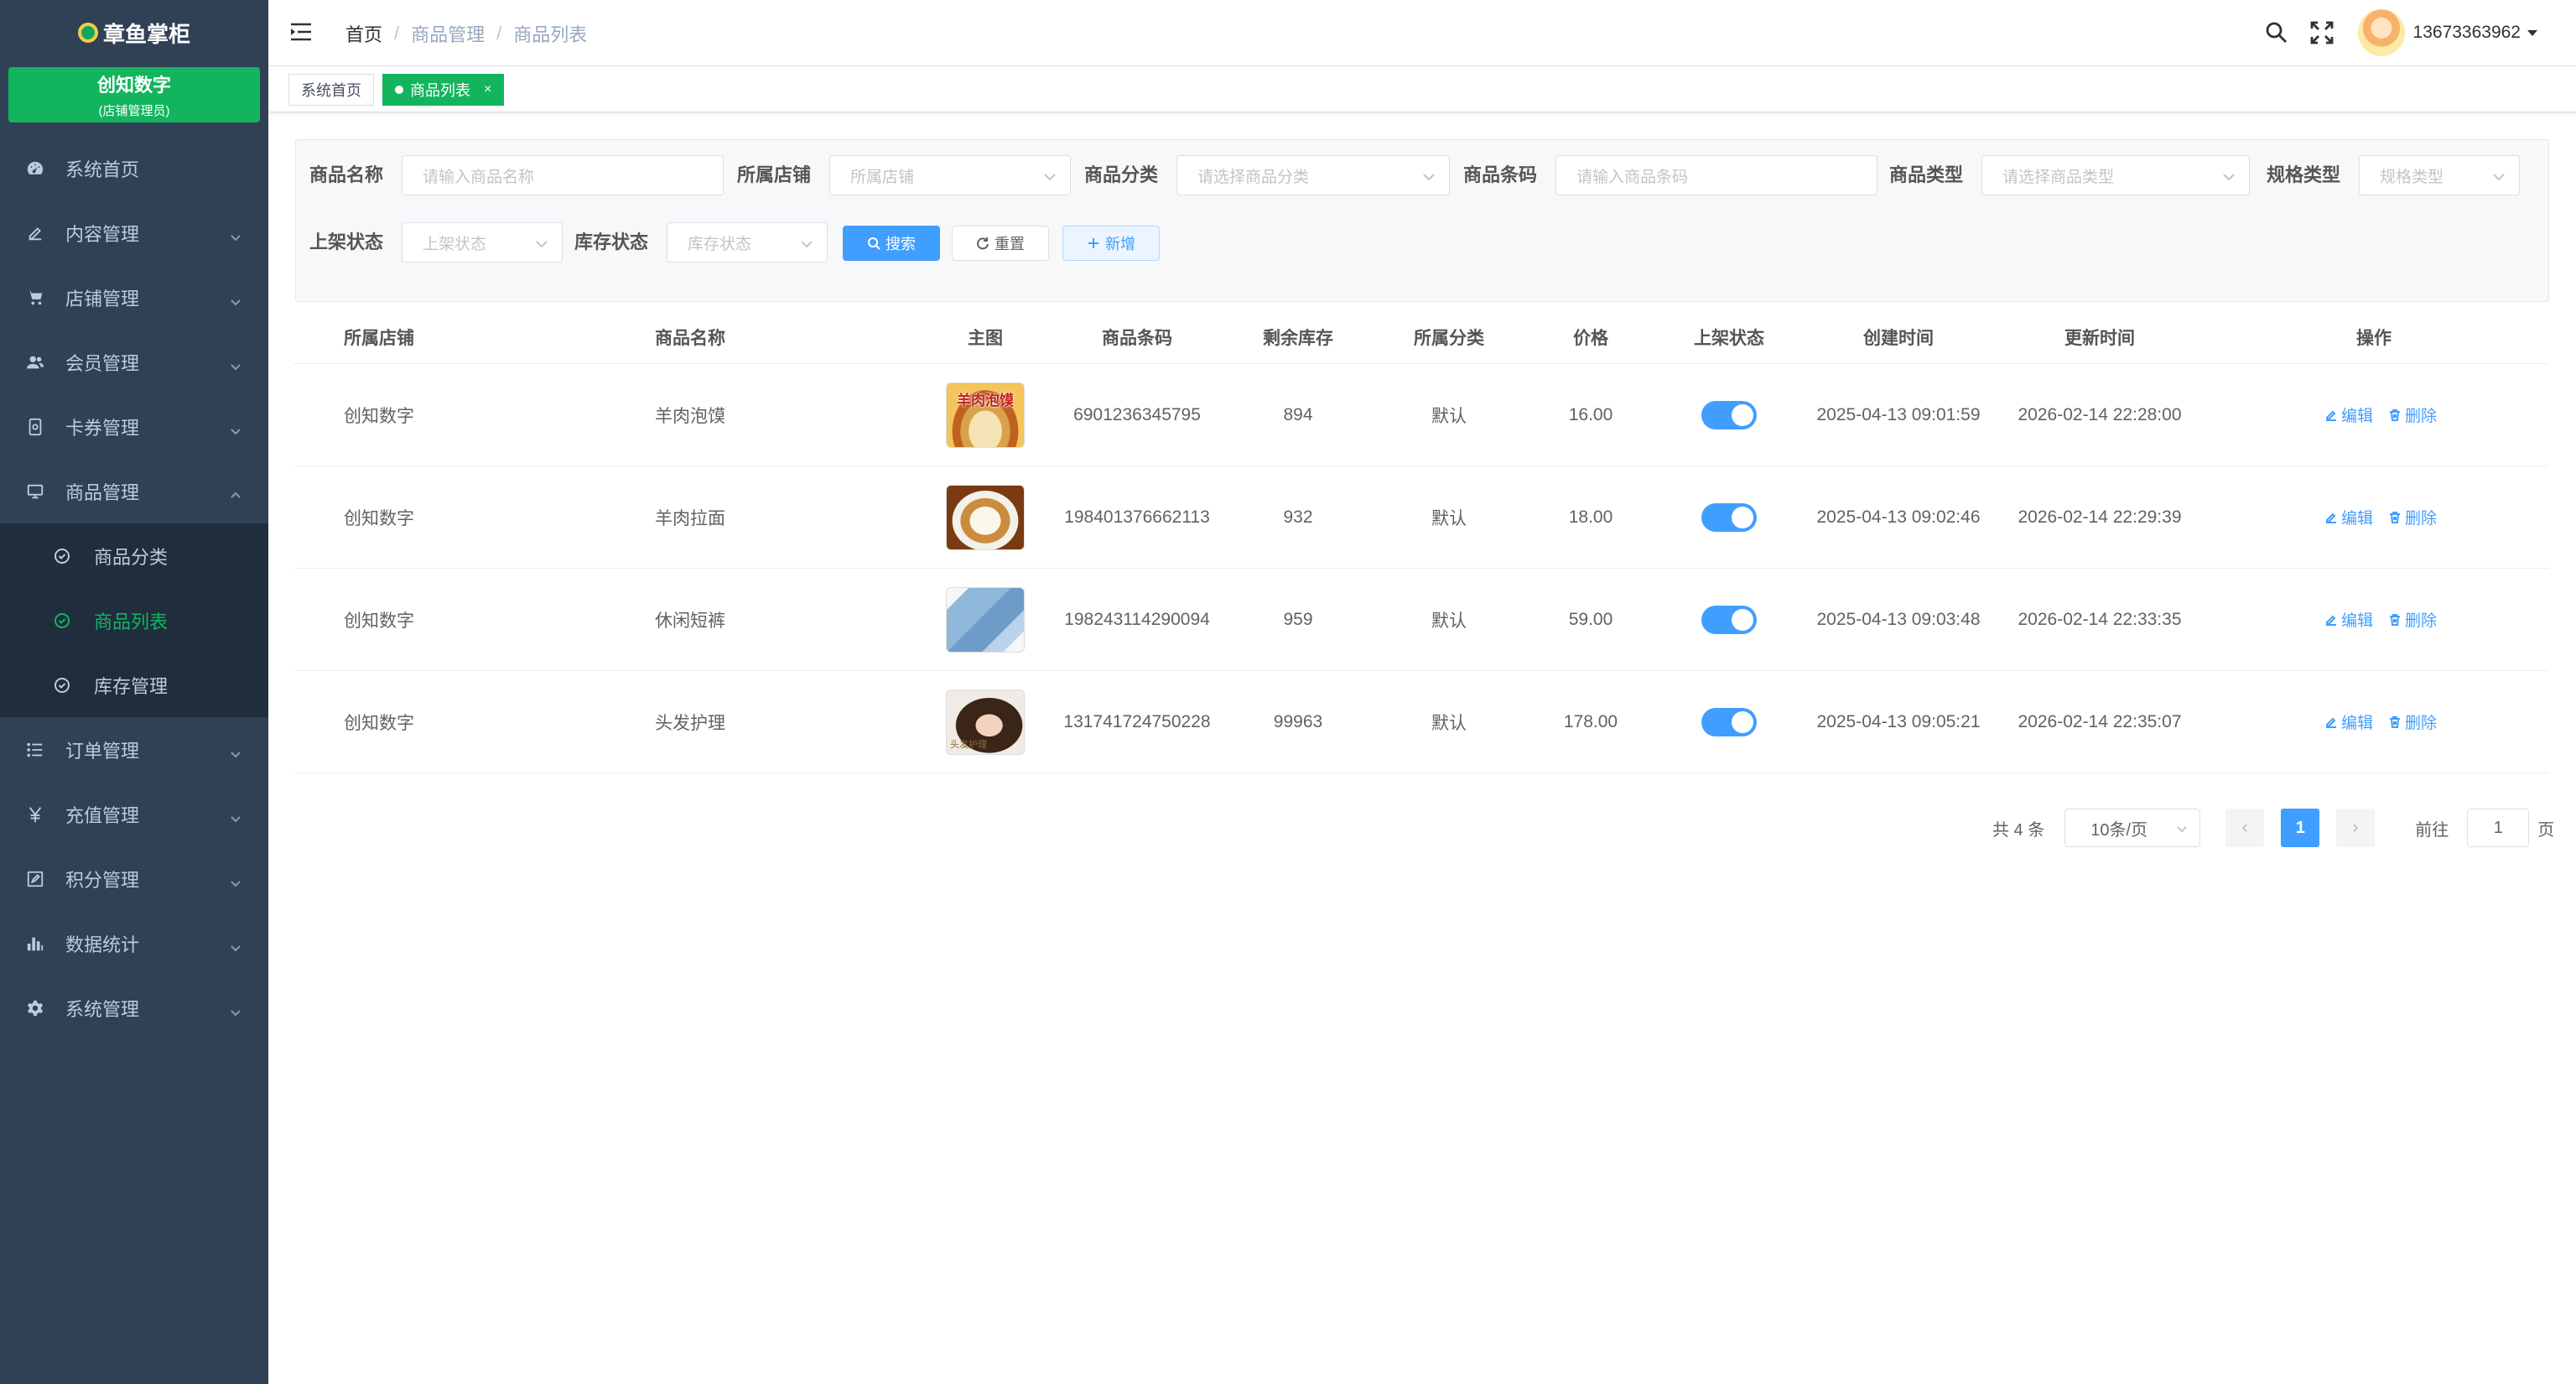 The image size is (2576, 1384). Describe the element at coordinates (301, 32) in the screenshot. I see `menu-toggle-icon` at that location.